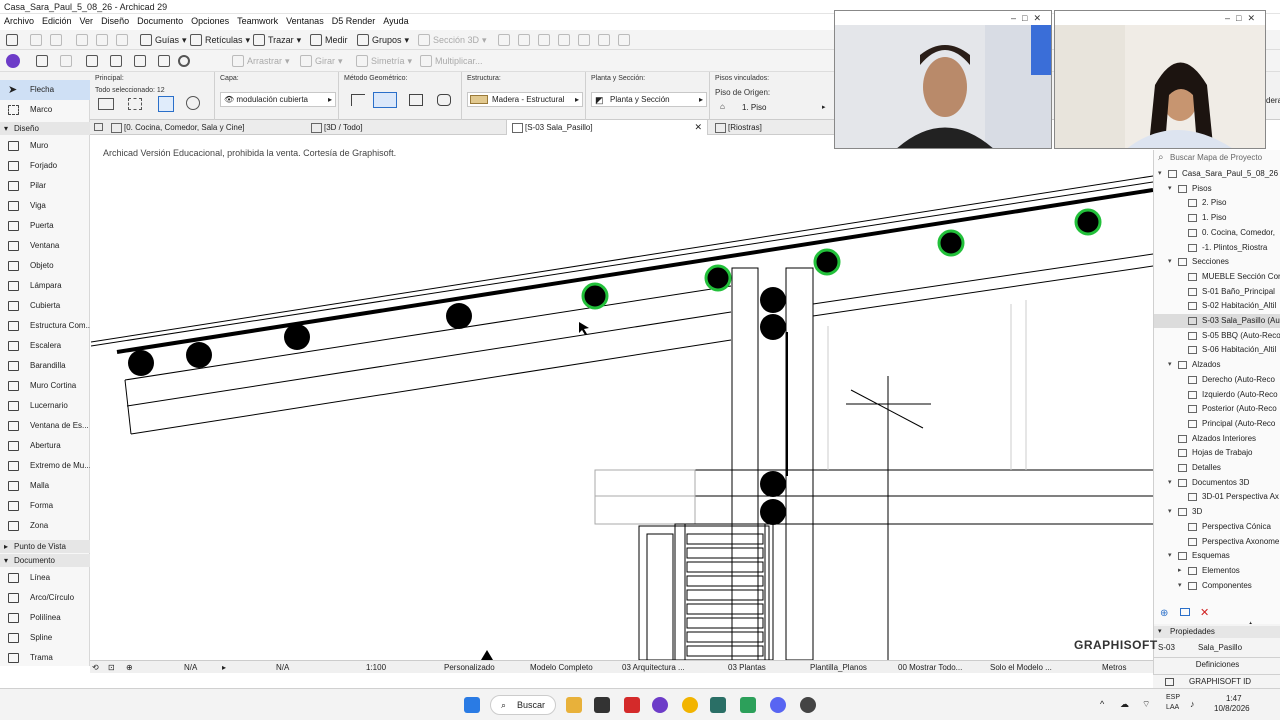  Describe the element at coordinates (1217, 512) in the screenshot. I see `navigator-item: ▾ 3D` at that location.